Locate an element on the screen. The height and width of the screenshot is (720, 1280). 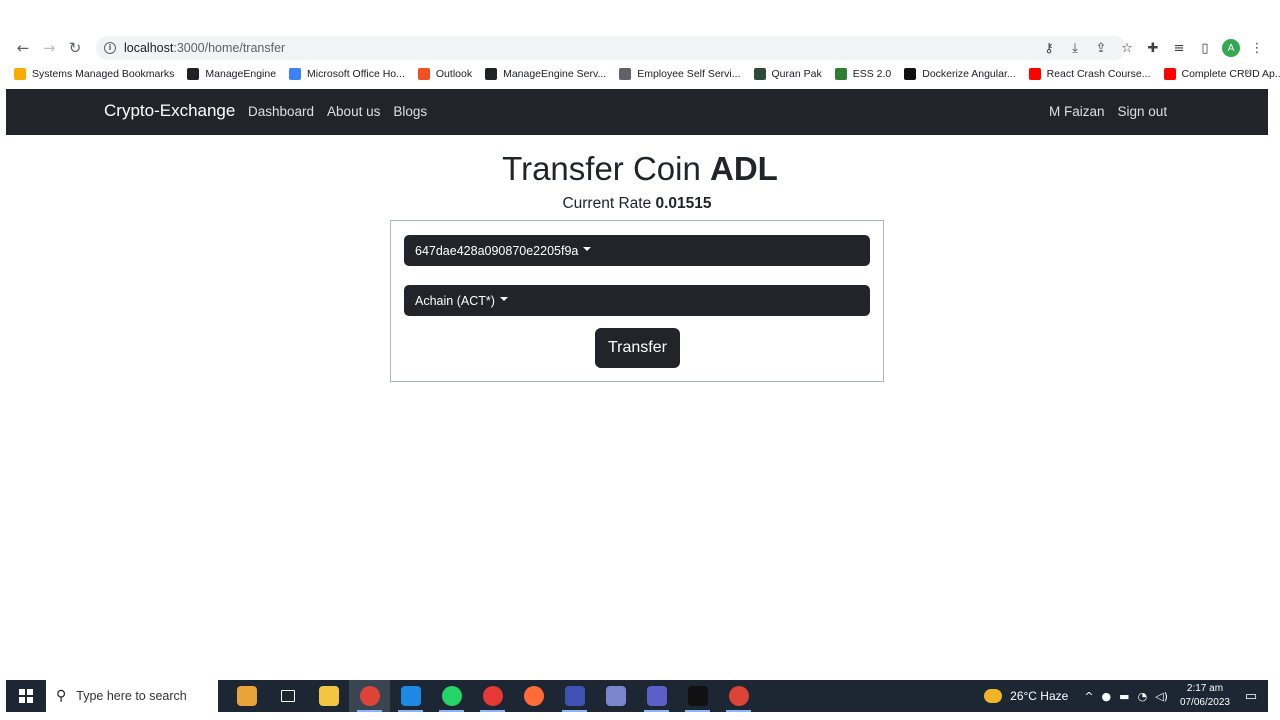
start-button is located at coordinates (26, 696).